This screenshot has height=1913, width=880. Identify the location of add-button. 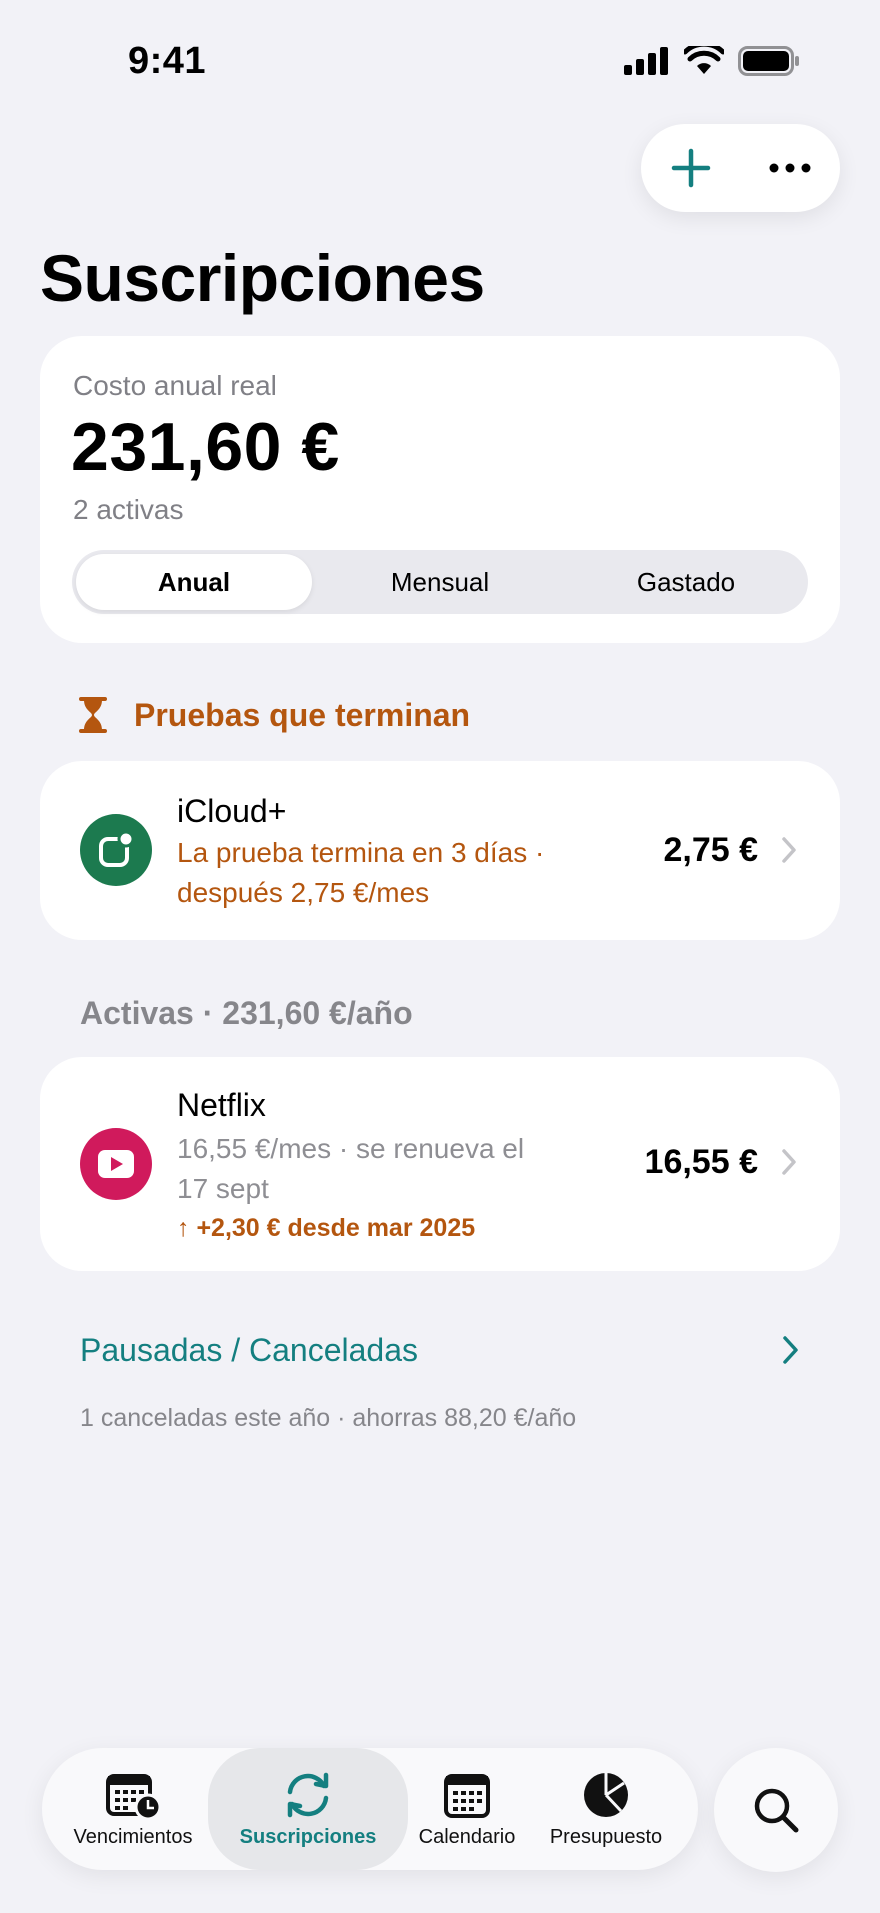
(691, 168).